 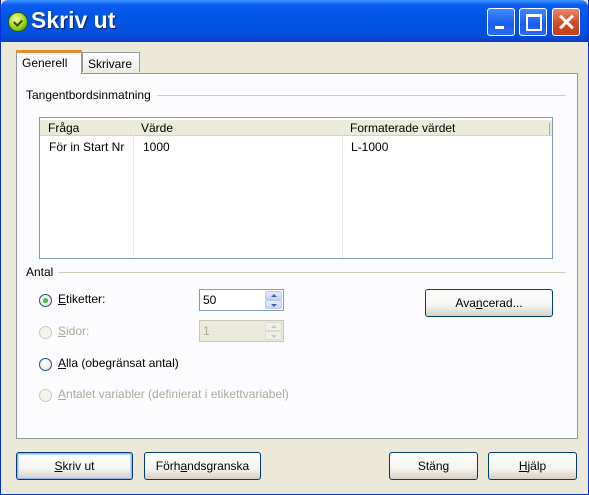 I want to click on tab-label: Skrivare, so click(x=110, y=64).